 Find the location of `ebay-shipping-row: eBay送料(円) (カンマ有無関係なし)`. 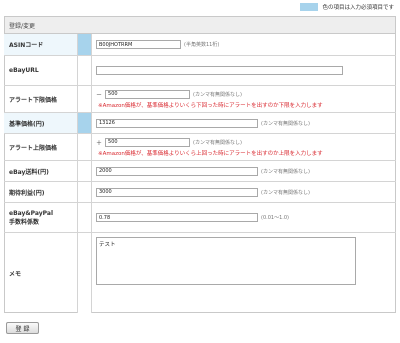

ebay-shipping-row: eBay送料(円) (カンマ有無関係なし) is located at coordinates (200, 171).